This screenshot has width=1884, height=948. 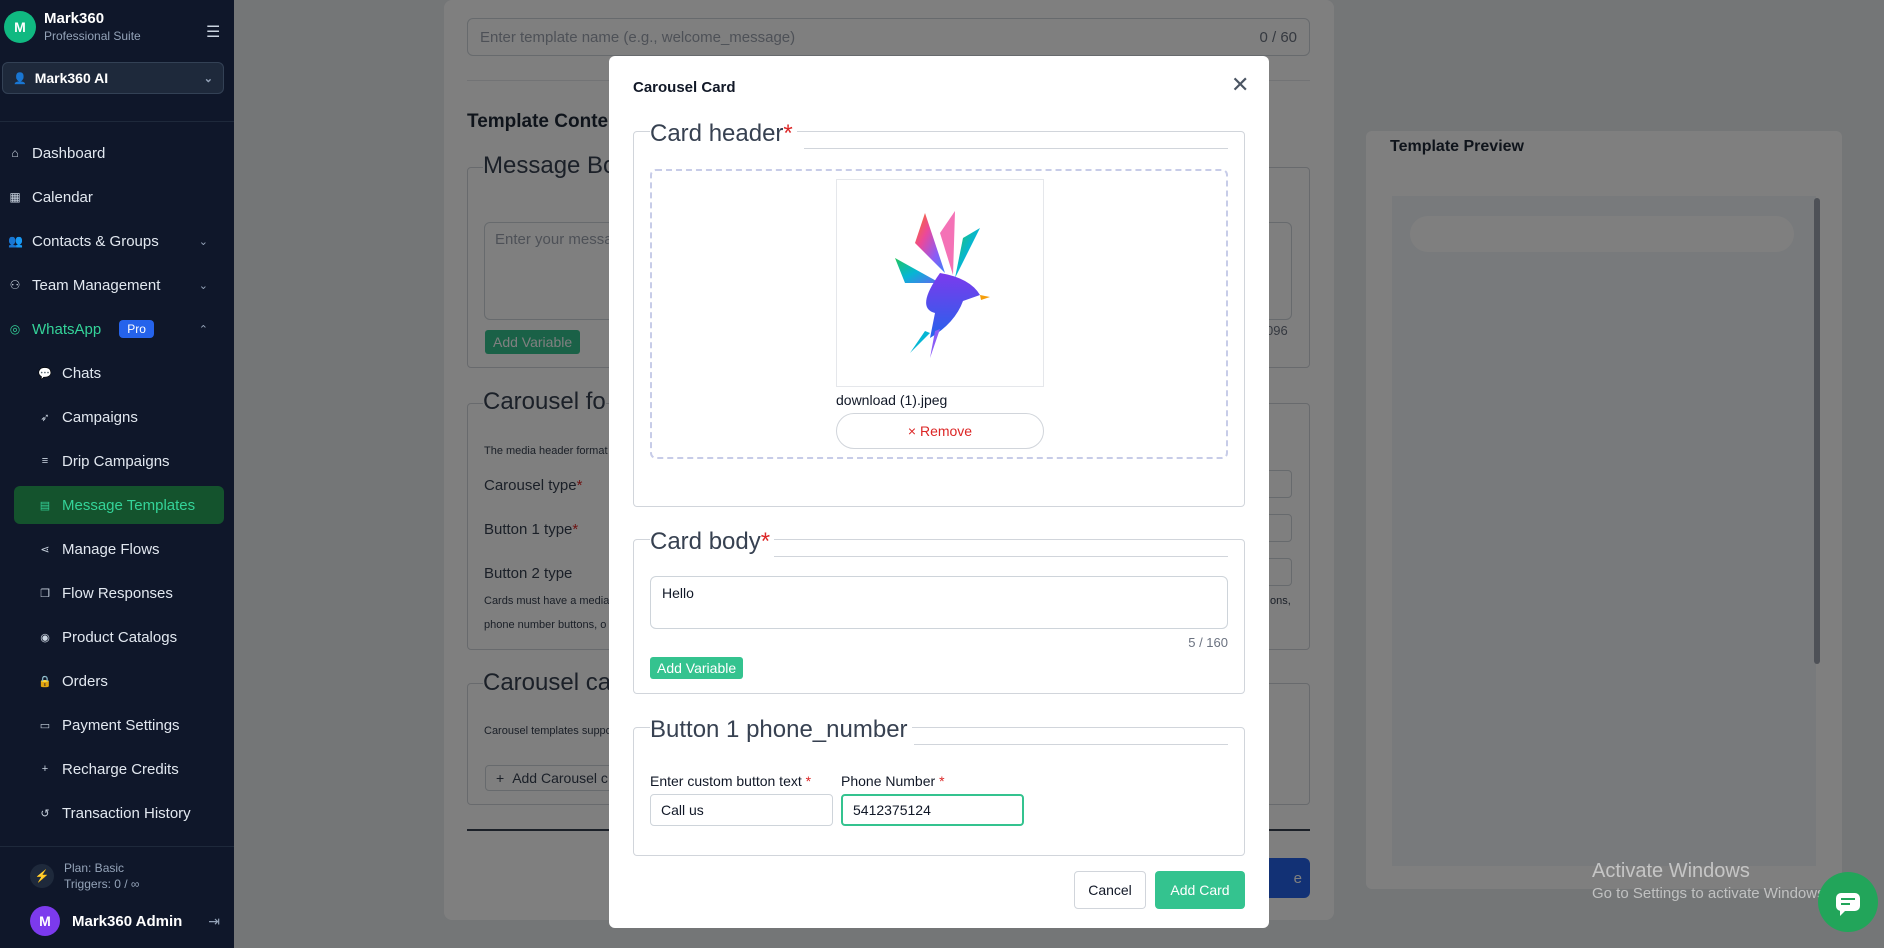 I want to click on modal-title: Carousel Card, so click(x=684, y=87).